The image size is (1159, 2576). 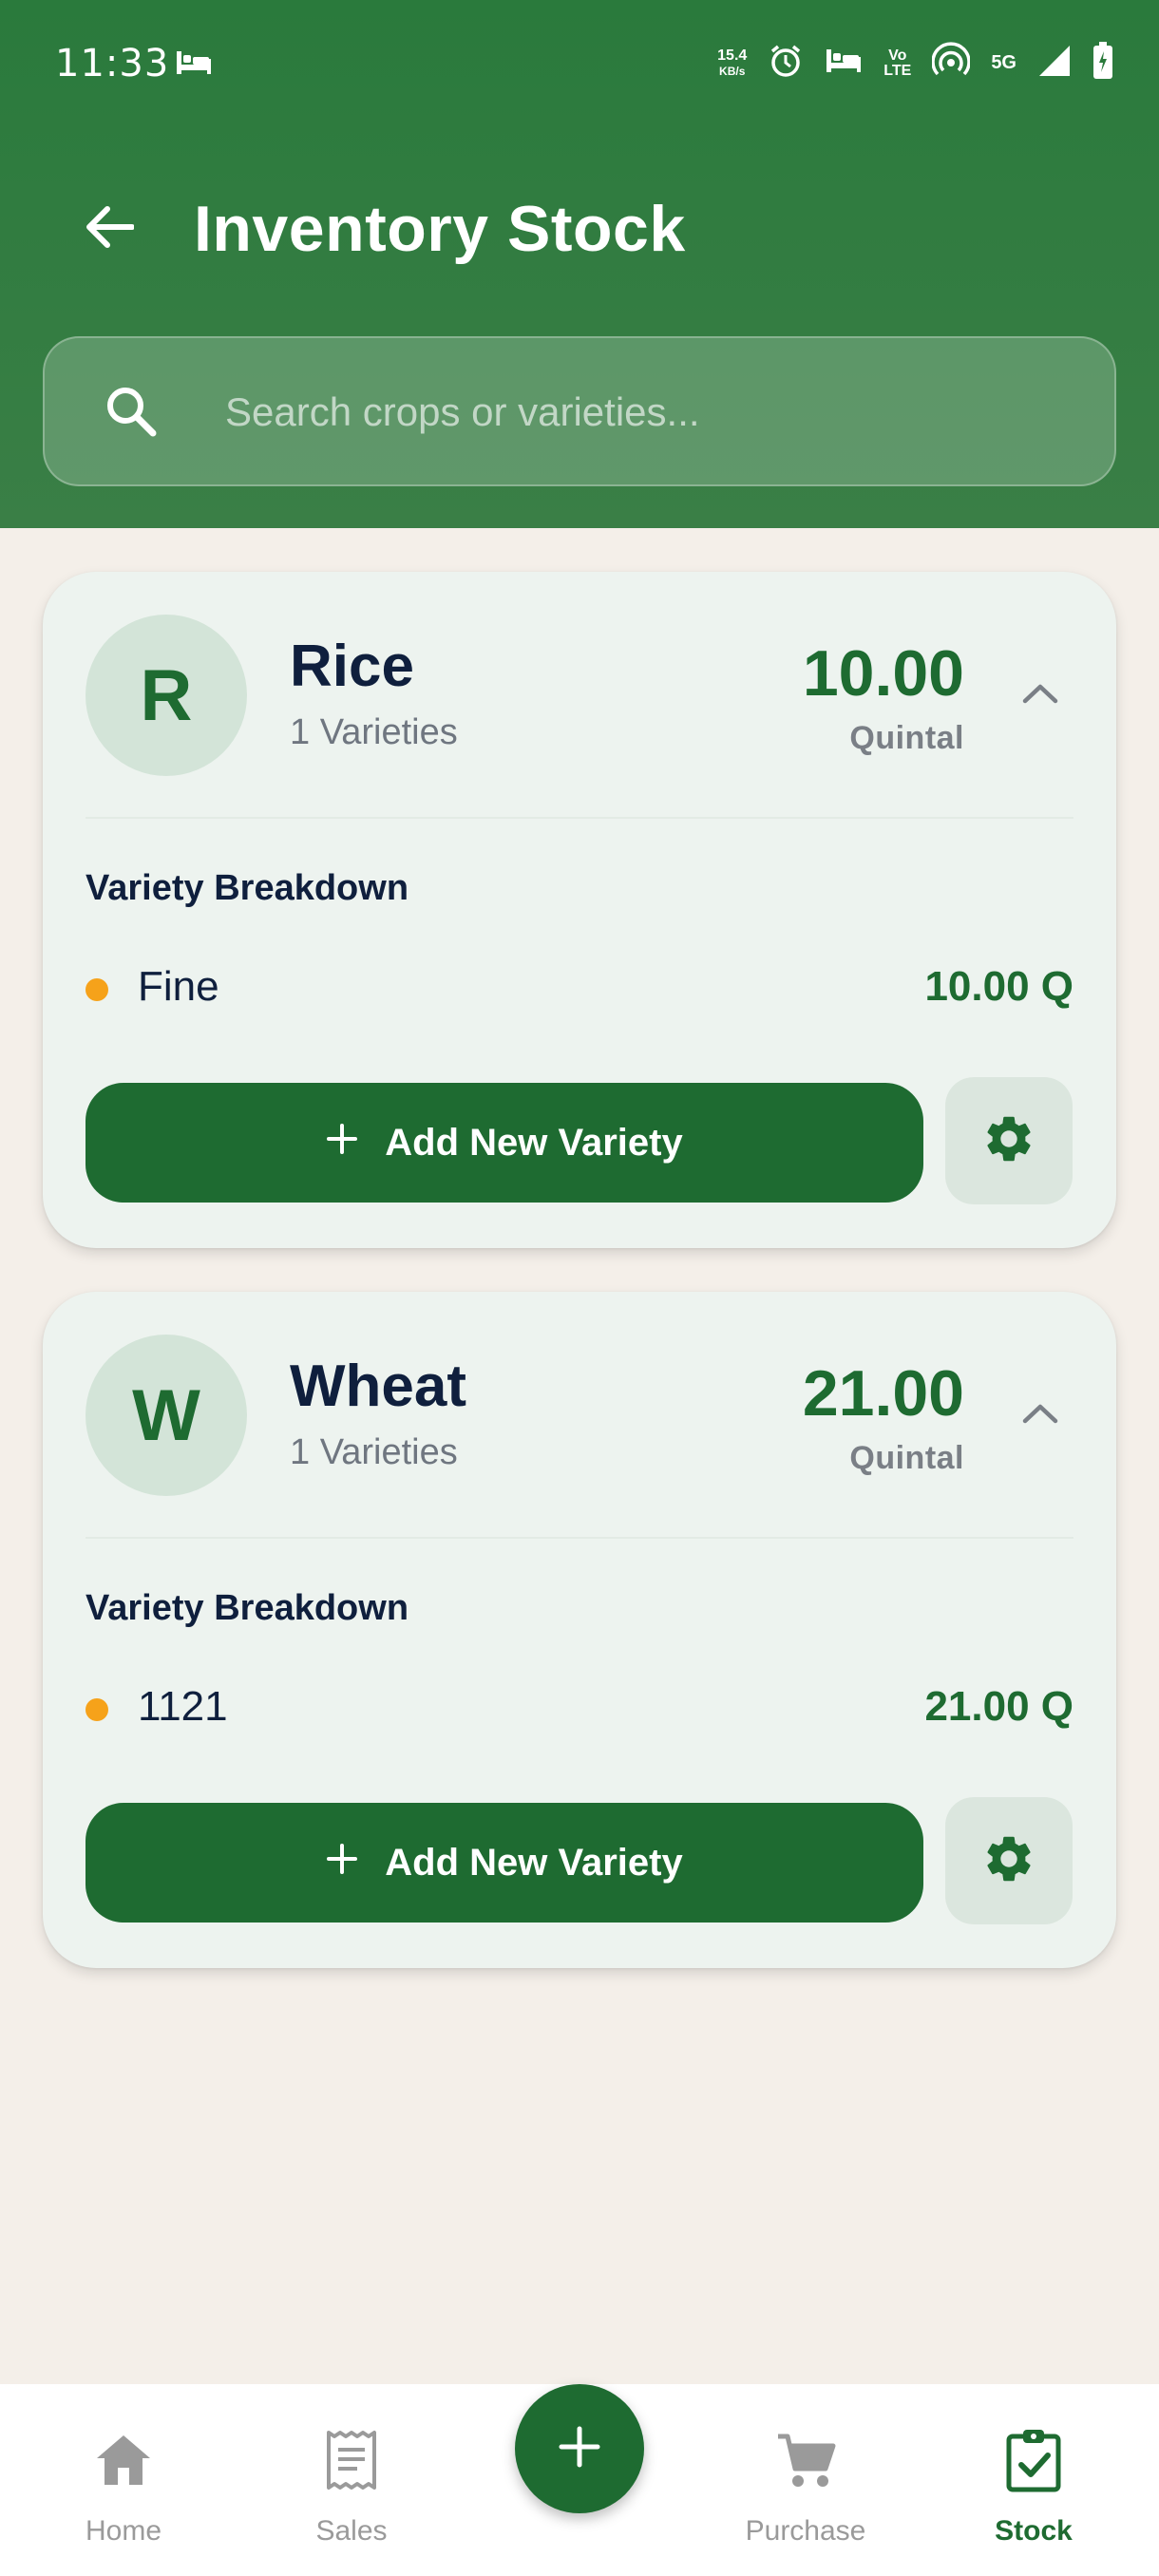 I want to click on nav-item-home: Home, so click(x=123, y=2485).